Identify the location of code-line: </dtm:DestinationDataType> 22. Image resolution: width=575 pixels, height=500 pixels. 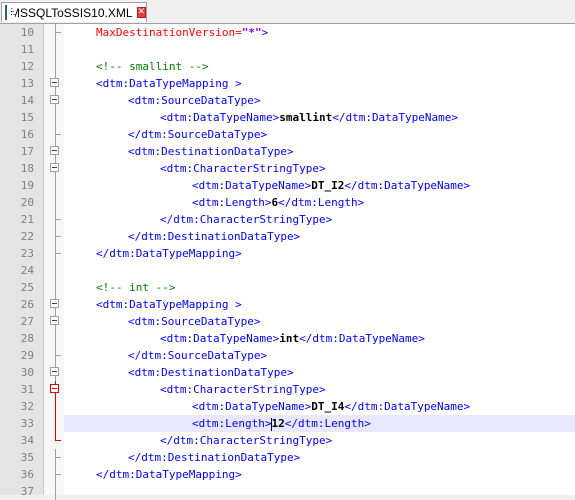
(287, 236).